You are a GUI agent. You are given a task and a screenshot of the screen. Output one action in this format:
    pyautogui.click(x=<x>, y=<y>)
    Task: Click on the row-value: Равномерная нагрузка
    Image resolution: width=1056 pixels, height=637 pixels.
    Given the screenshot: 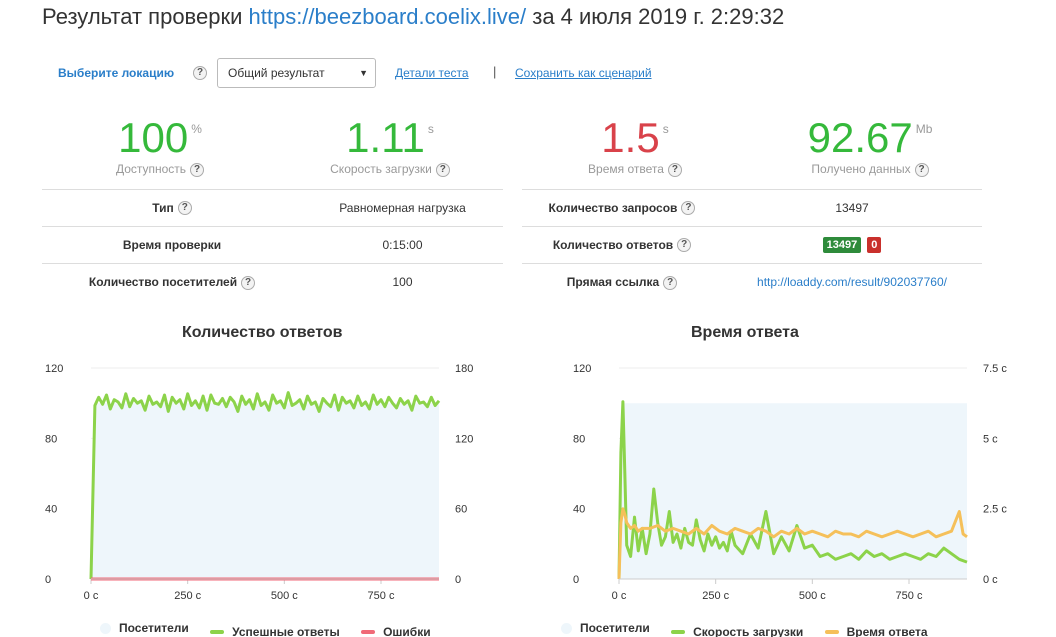 What is the action you would take?
    pyautogui.click(x=402, y=208)
    